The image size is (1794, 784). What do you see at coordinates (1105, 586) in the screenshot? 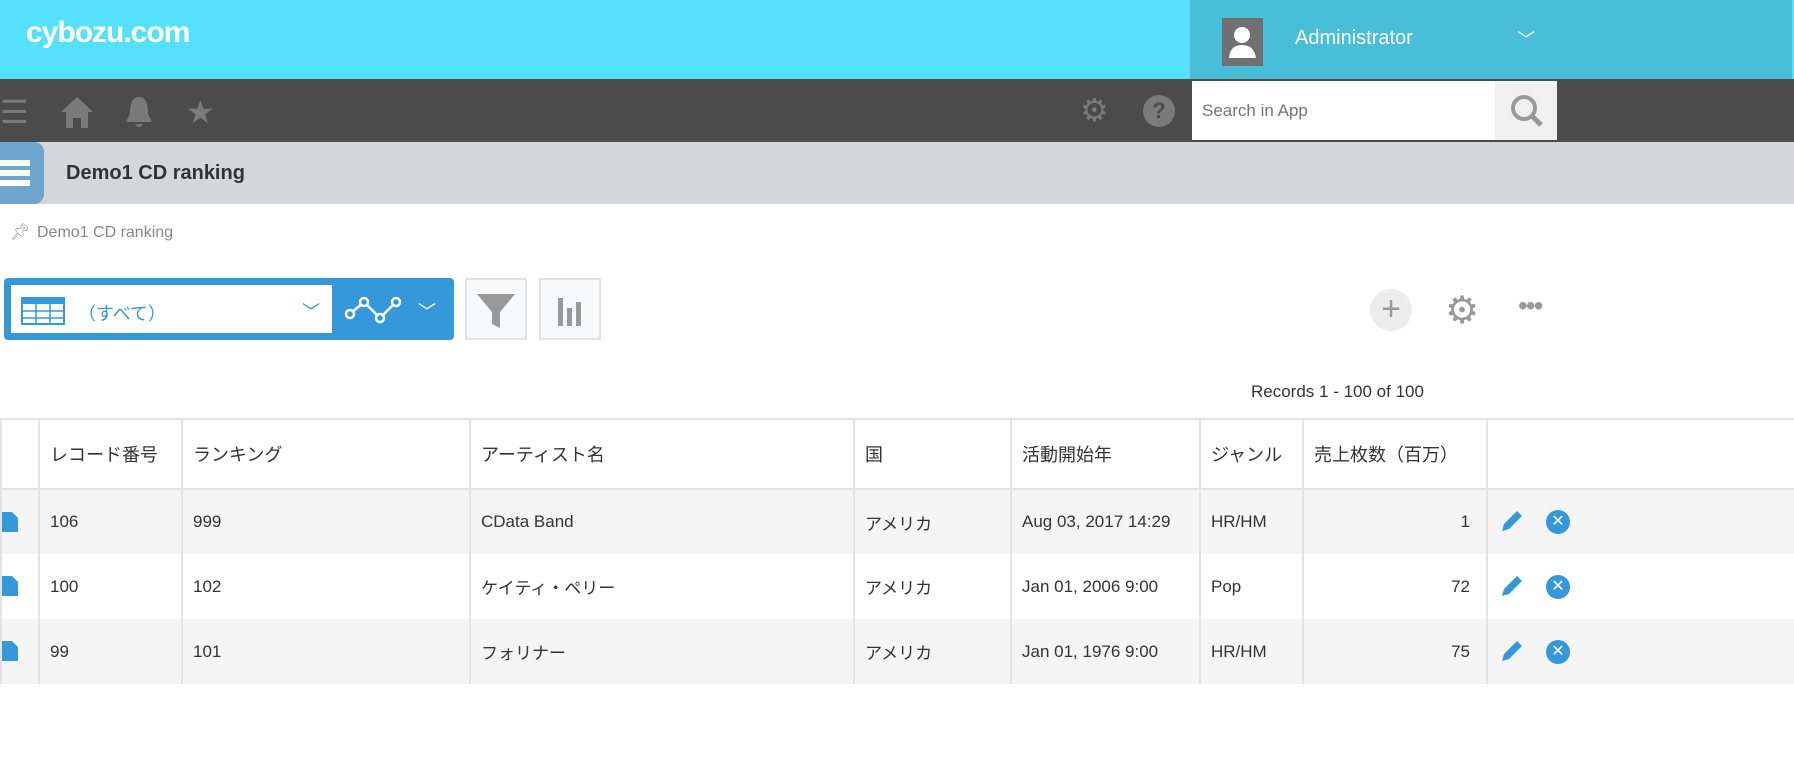
I see `table-cell: Jan 01, 2006 9:00` at bounding box center [1105, 586].